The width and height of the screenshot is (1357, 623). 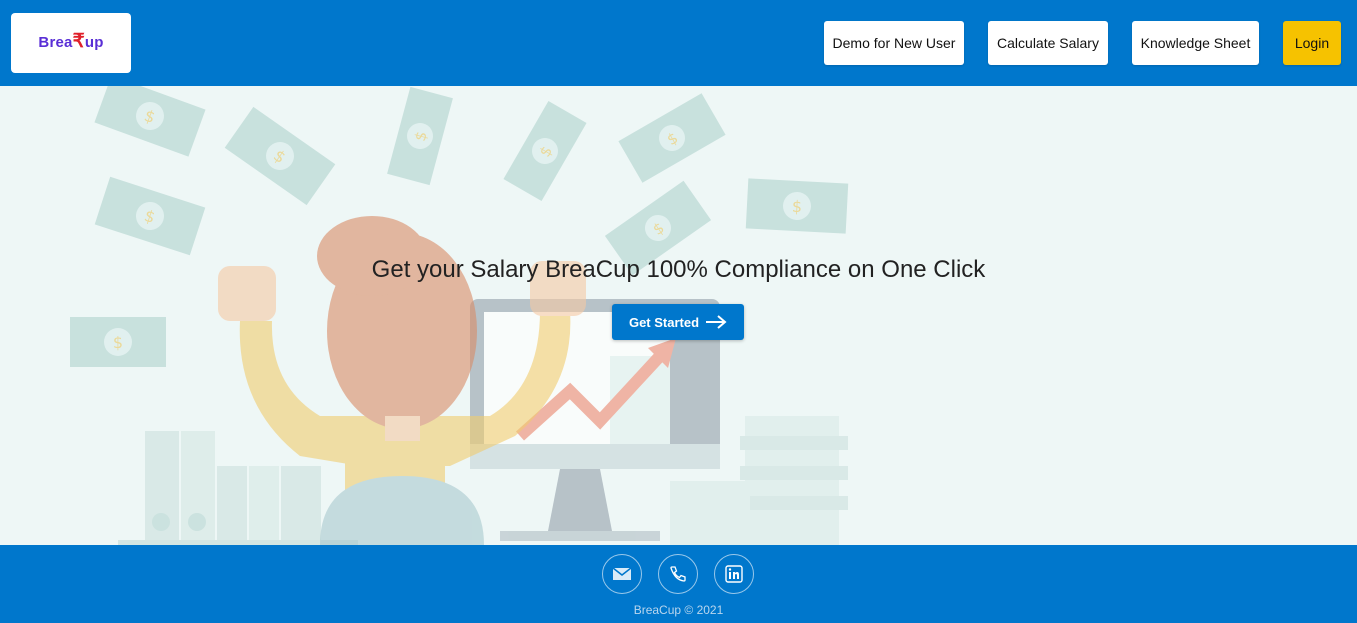 I want to click on login-button: Login, so click(x=1312, y=43).